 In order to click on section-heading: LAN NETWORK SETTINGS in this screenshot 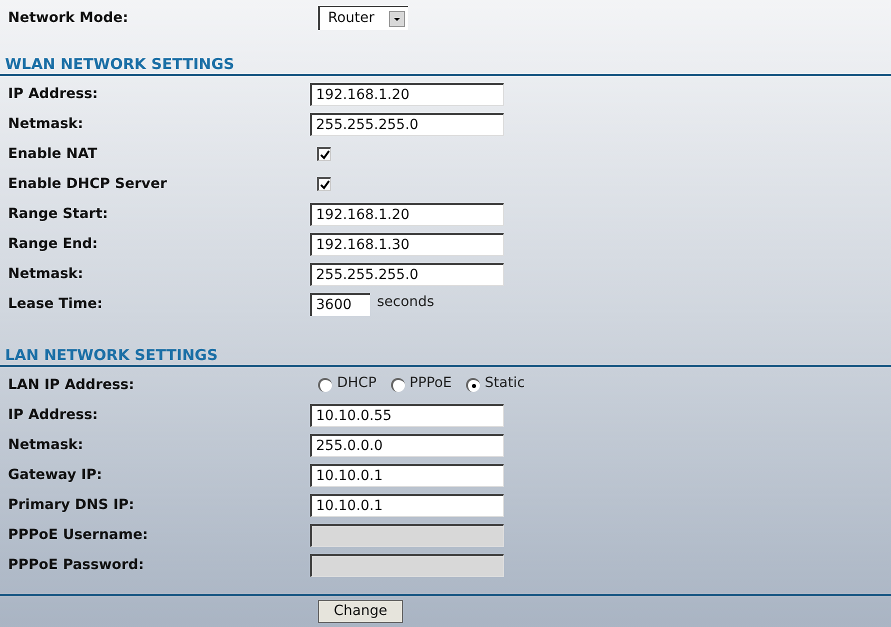, I will do `click(111, 356)`.